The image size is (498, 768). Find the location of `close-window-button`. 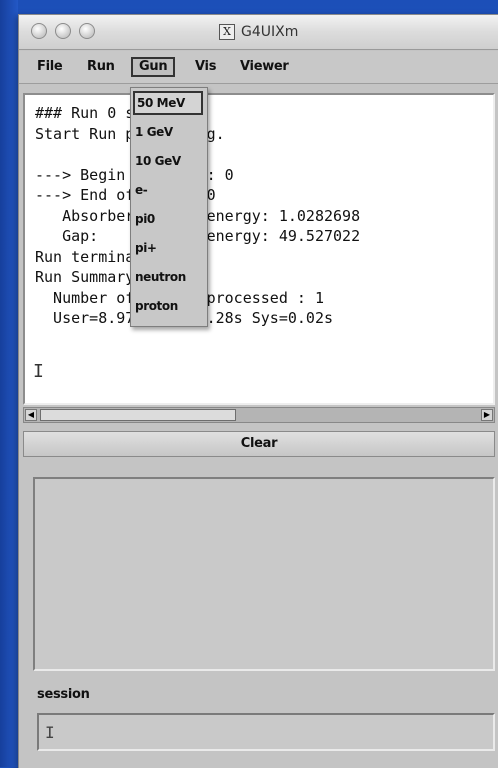

close-window-button is located at coordinates (39, 31).